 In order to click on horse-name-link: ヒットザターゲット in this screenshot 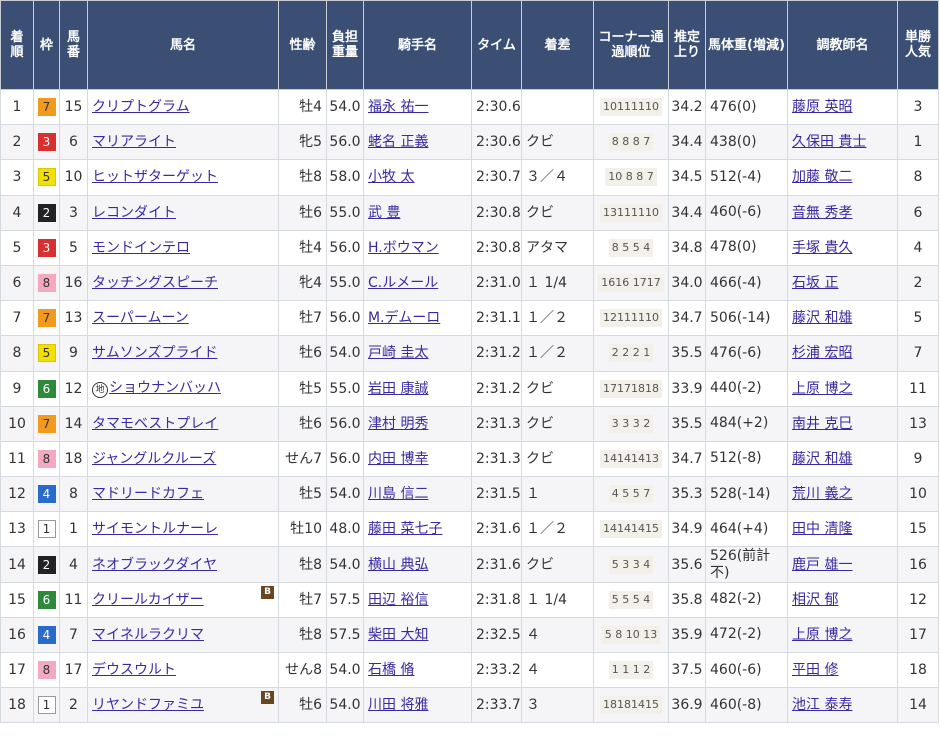, I will do `click(155, 177)`.